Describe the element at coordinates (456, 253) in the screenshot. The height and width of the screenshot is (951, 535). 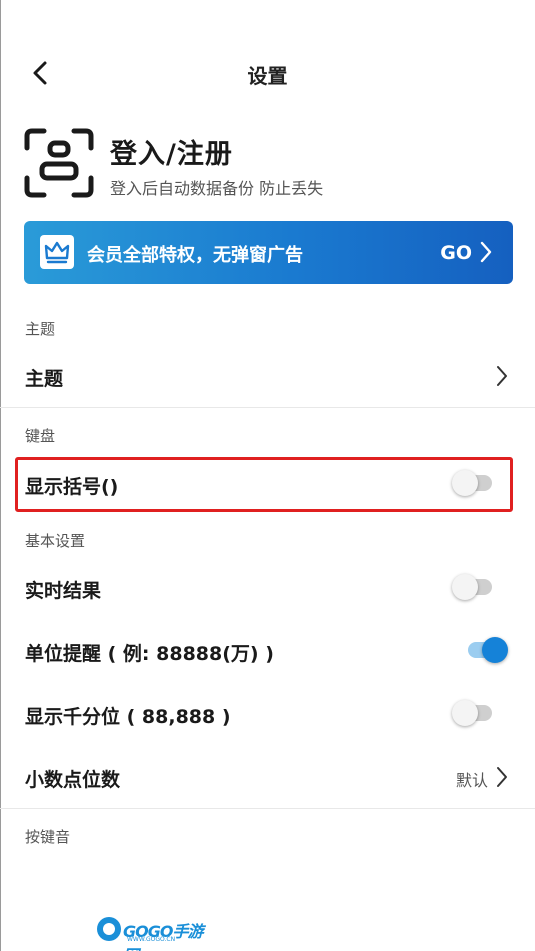
I see `vip-go-label: GO` at that location.